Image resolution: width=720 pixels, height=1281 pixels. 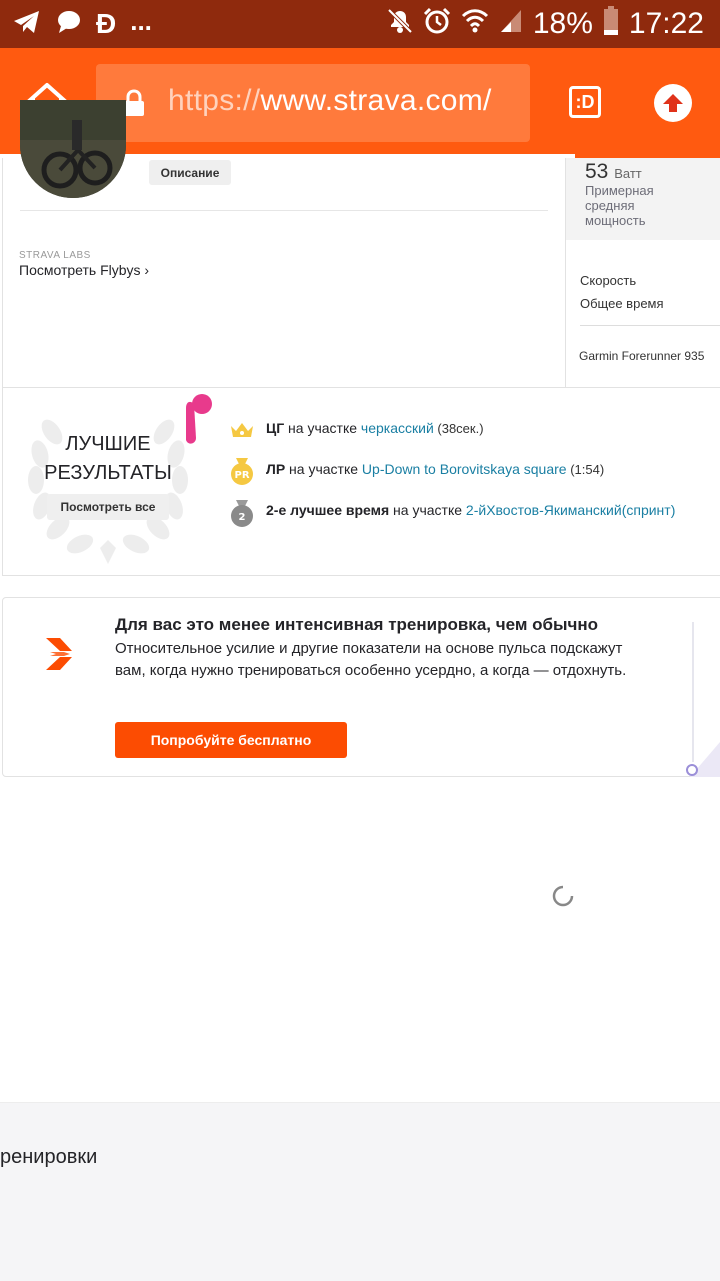 What do you see at coordinates (458, 428) in the screenshot?
I see `achievement-time: (38сек.)` at bounding box center [458, 428].